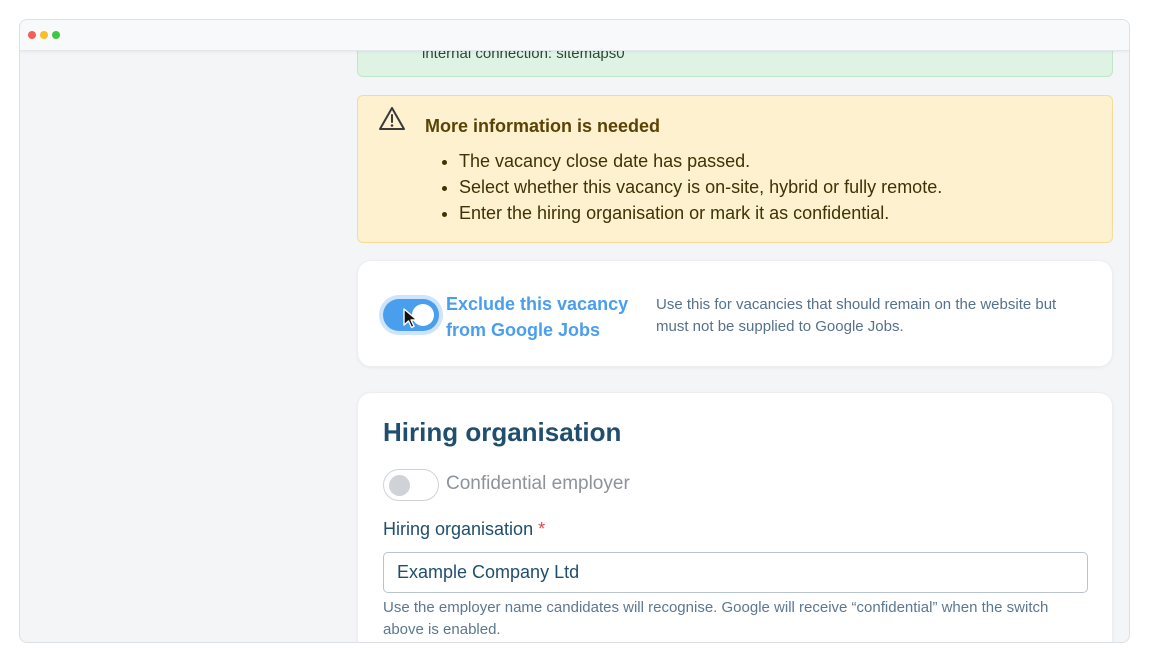 This screenshot has width=1150, height=663. Describe the element at coordinates (700, 161) in the screenshot. I see `warning-alert-item: The vacancy close date has passed.` at that location.